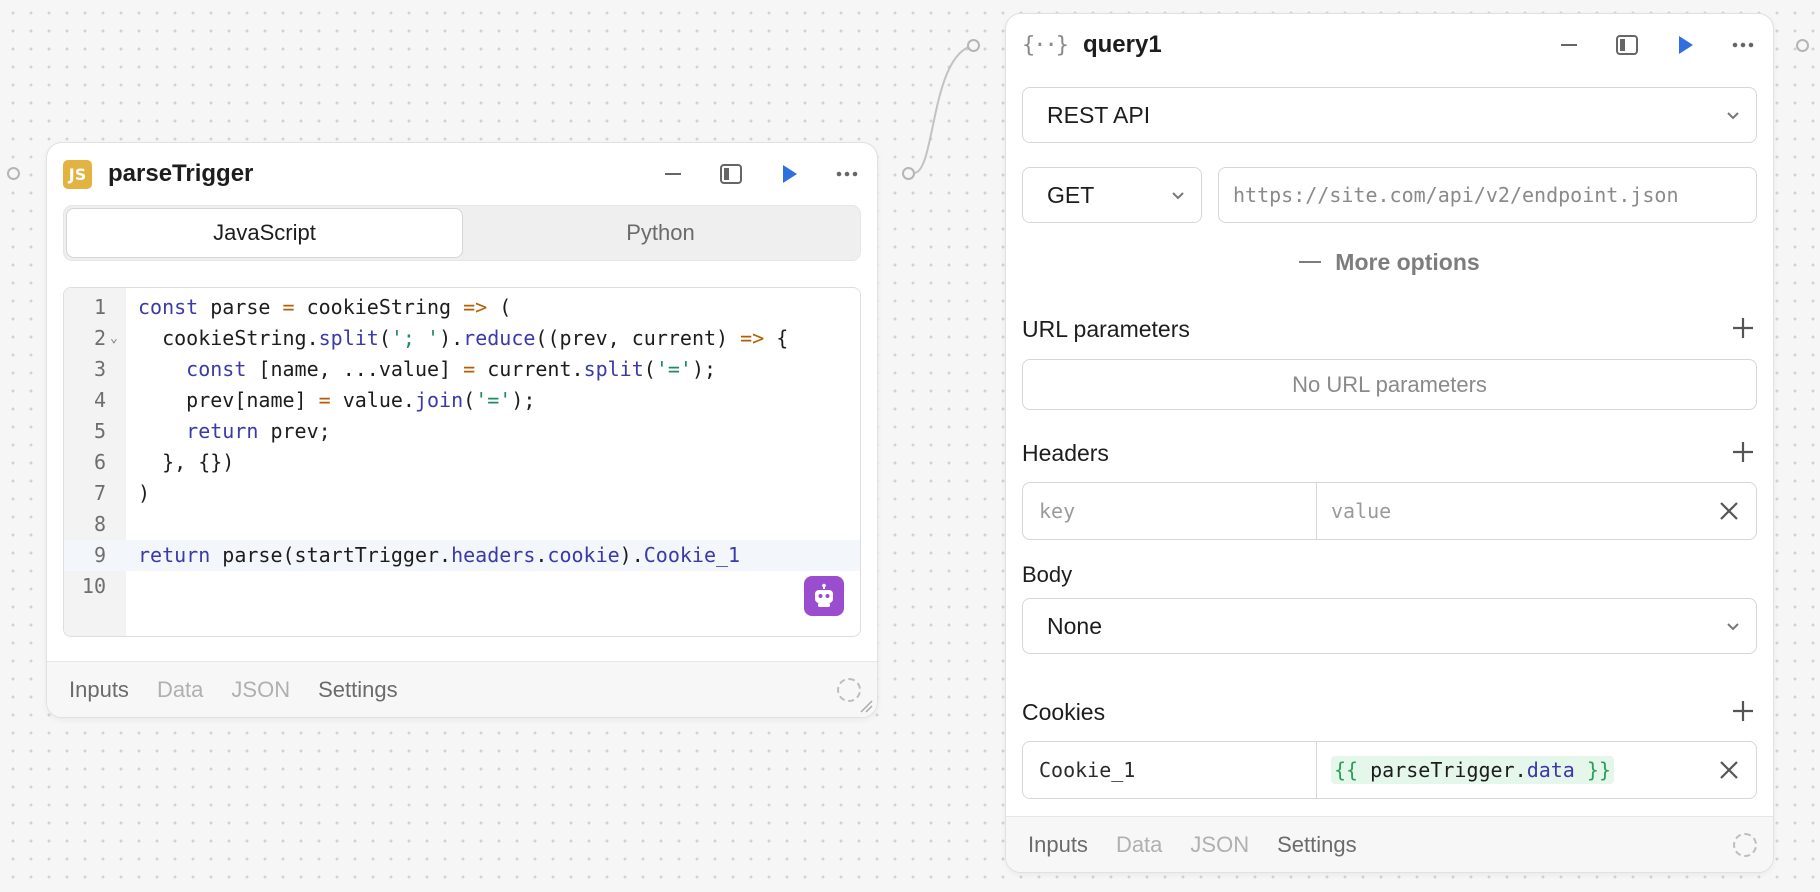  Describe the element at coordinates (1743, 711) in the screenshot. I see `add-cookie-icon` at that location.